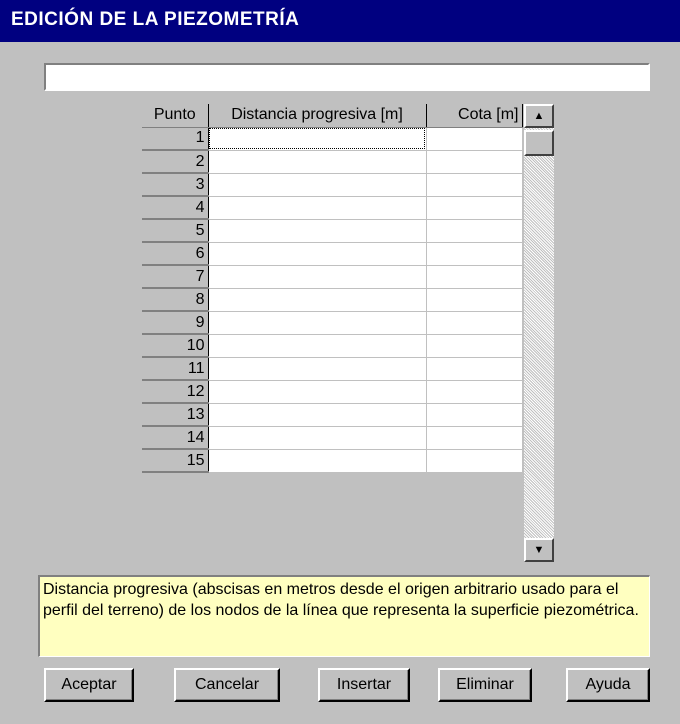  I want to click on grid-row: 12, so click(332, 391).